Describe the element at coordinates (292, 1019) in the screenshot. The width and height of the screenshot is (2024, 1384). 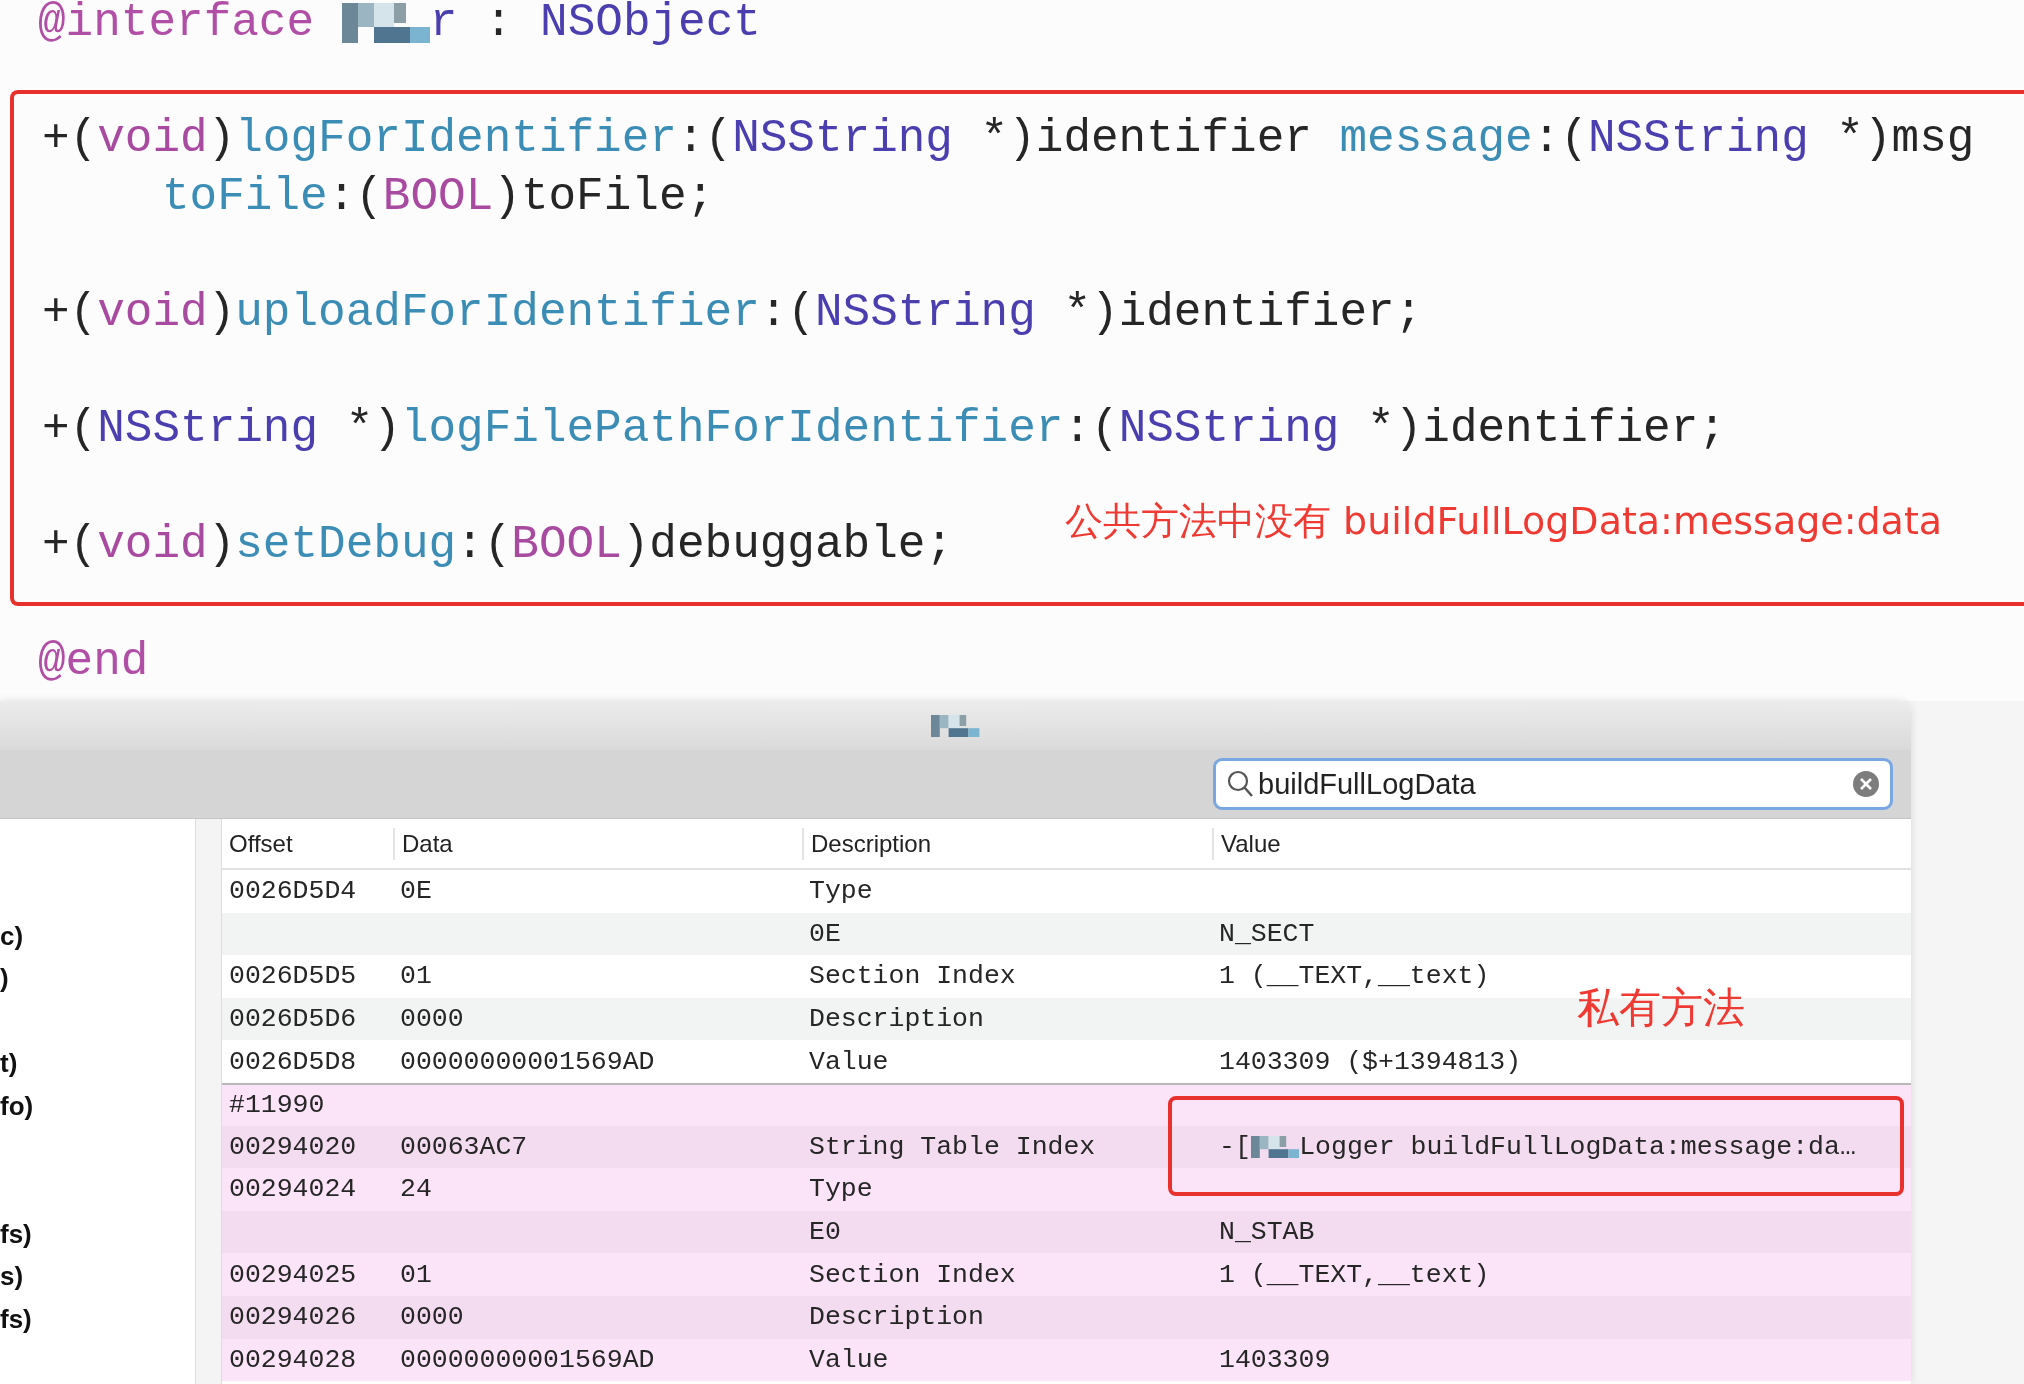
I see `table-cell-text: 0026D5D6` at that location.